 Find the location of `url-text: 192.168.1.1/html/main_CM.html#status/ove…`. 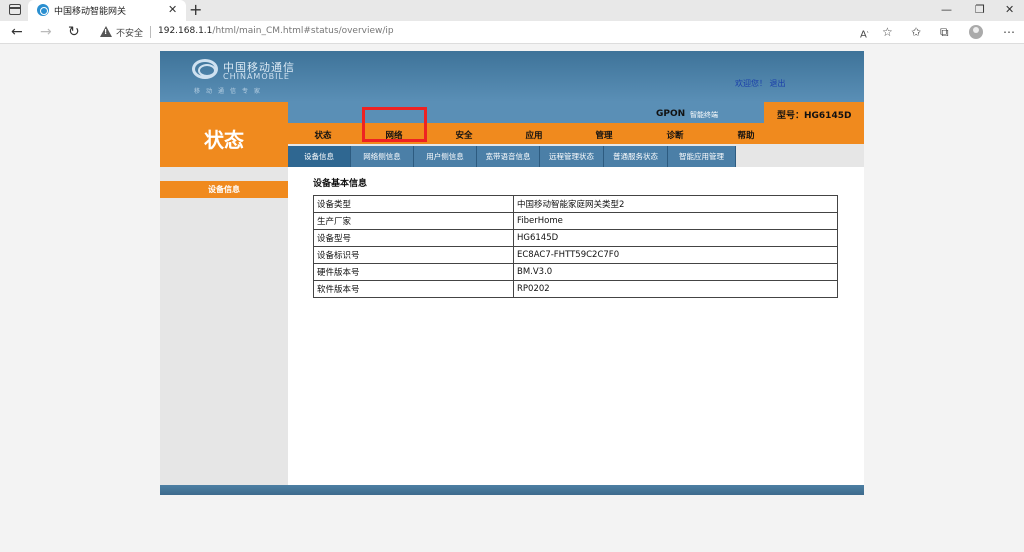

url-text: 192.168.1.1/html/main_CM.html#status/ove… is located at coordinates (276, 31).